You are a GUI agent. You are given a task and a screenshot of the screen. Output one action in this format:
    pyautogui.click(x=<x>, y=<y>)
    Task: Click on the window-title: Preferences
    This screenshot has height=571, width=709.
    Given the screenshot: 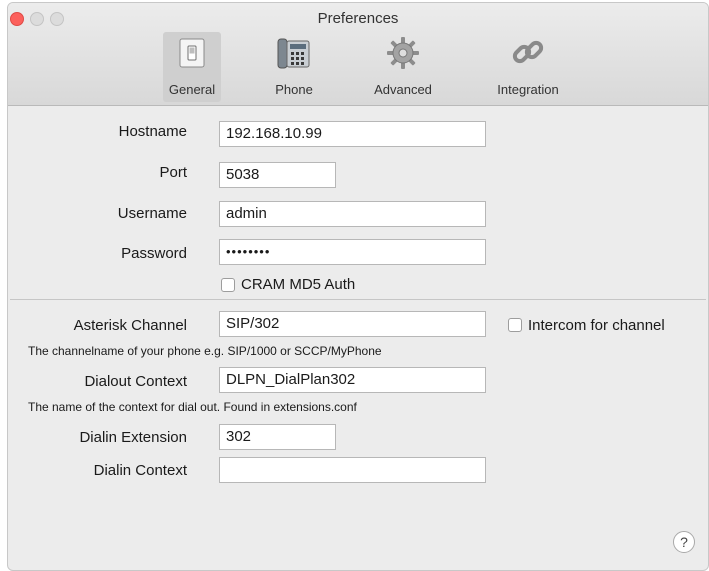 What is the action you would take?
    pyautogui.click(x=358, y=18)
    